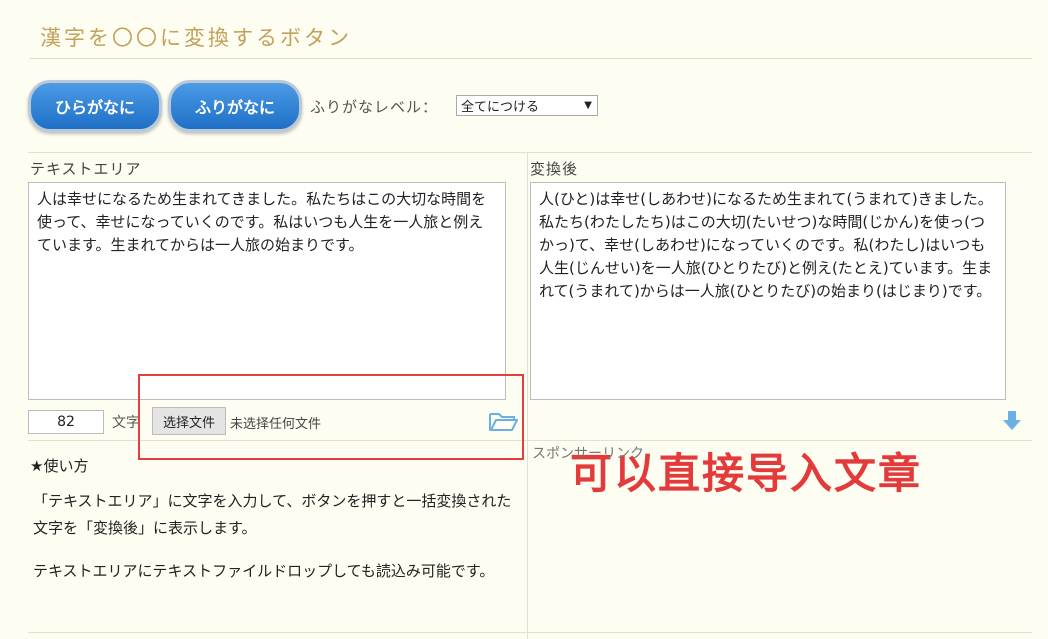 This screenshot has width=1048, height=639. Describe the element at coordinates (196, 38) in the screenshot. I see `page-title: 漢字を〇〇に変換するボタン` at that location.